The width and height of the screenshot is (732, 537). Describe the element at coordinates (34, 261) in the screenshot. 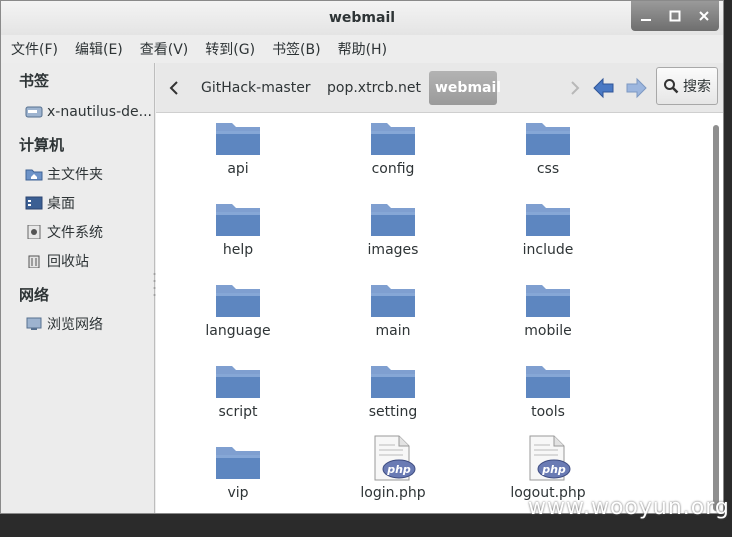

I see `trash-icon` at that location.